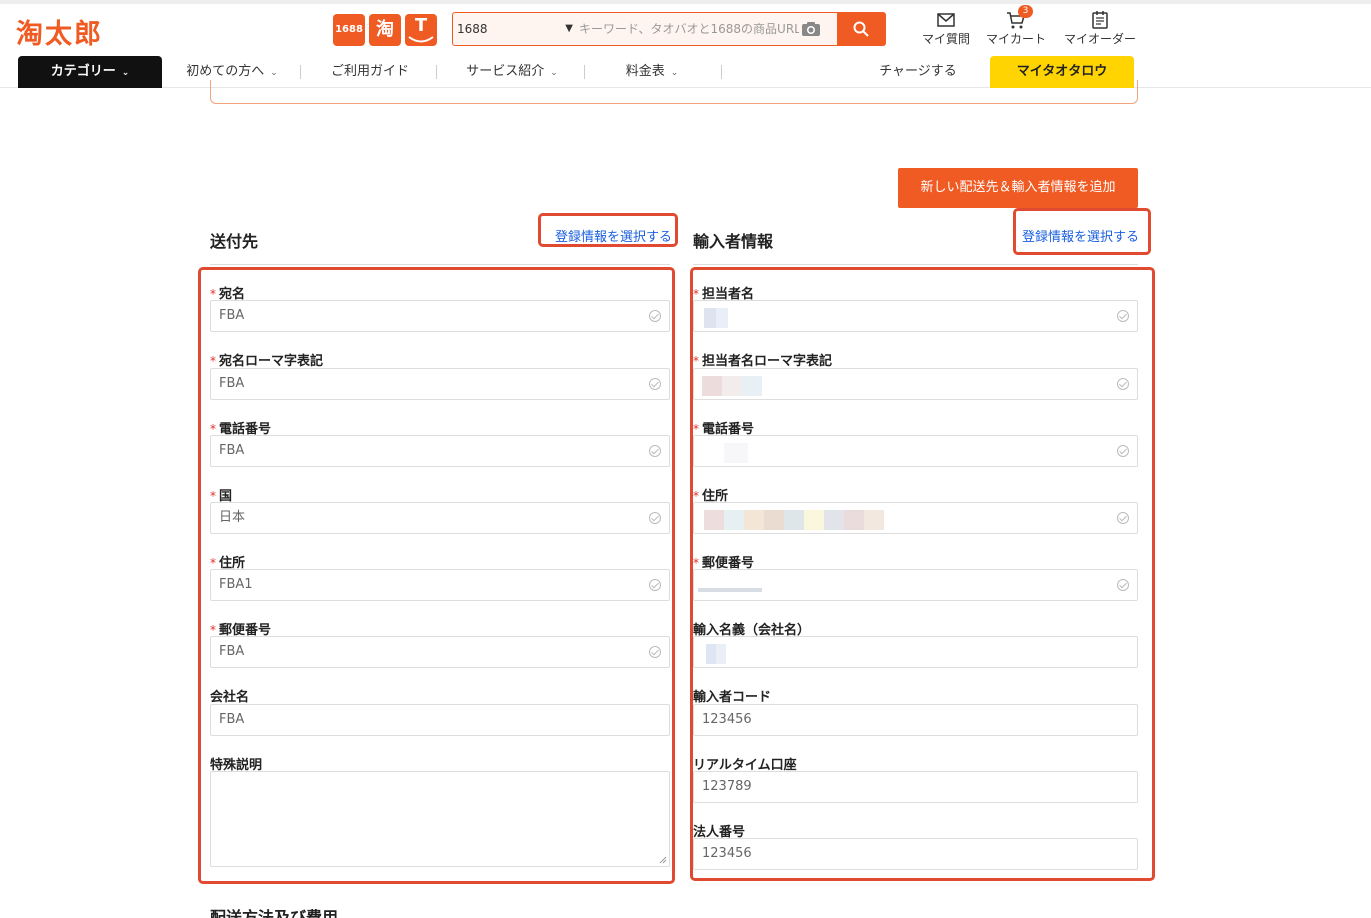  I want to click on shipping-method-section-title: 配送方法及び費用, so click(274, 913).